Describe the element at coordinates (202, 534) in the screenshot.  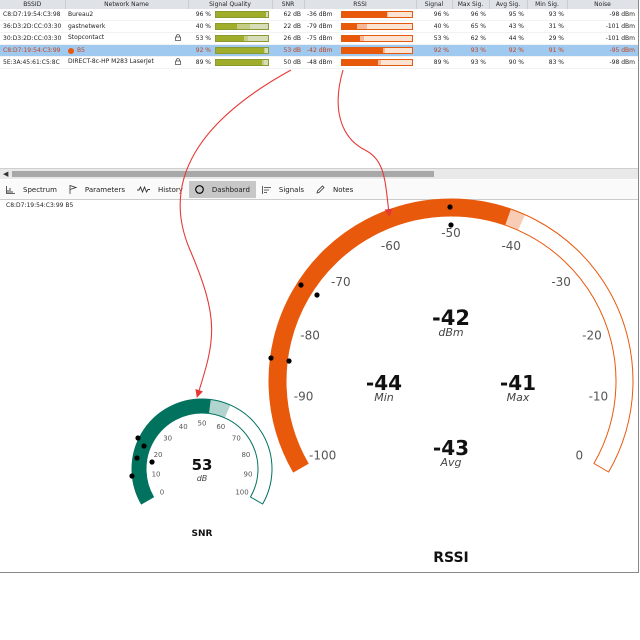
I see `snr-title: SNR` at that location.